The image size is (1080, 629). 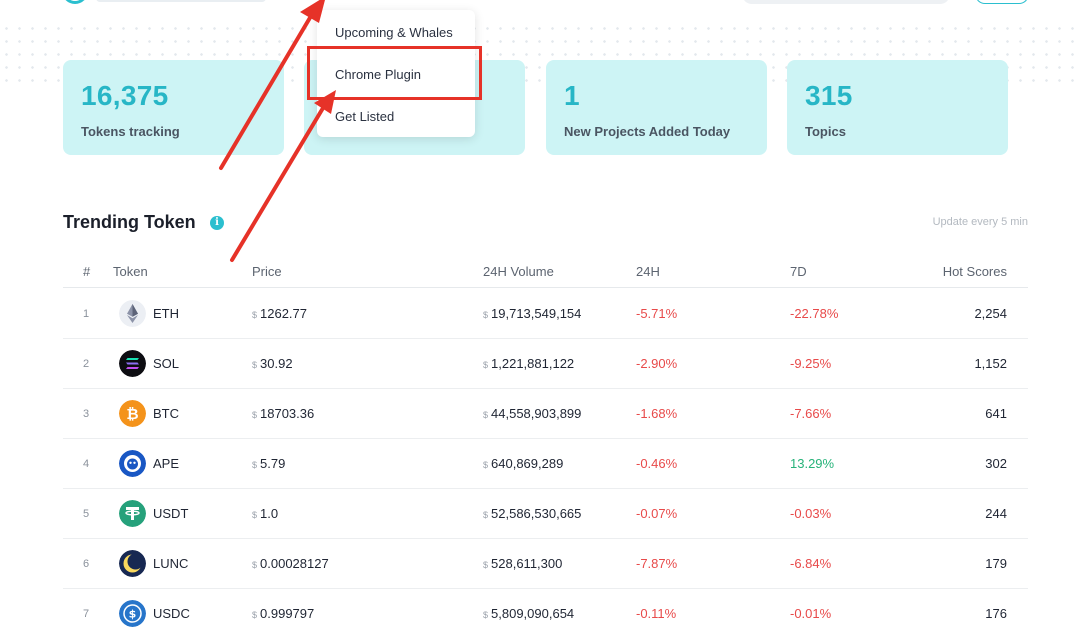 What do you see at coordinates (647, 131) in the screenshot?
I see `stat-label: New Projects Added Today` at bounding box center [647, 131].